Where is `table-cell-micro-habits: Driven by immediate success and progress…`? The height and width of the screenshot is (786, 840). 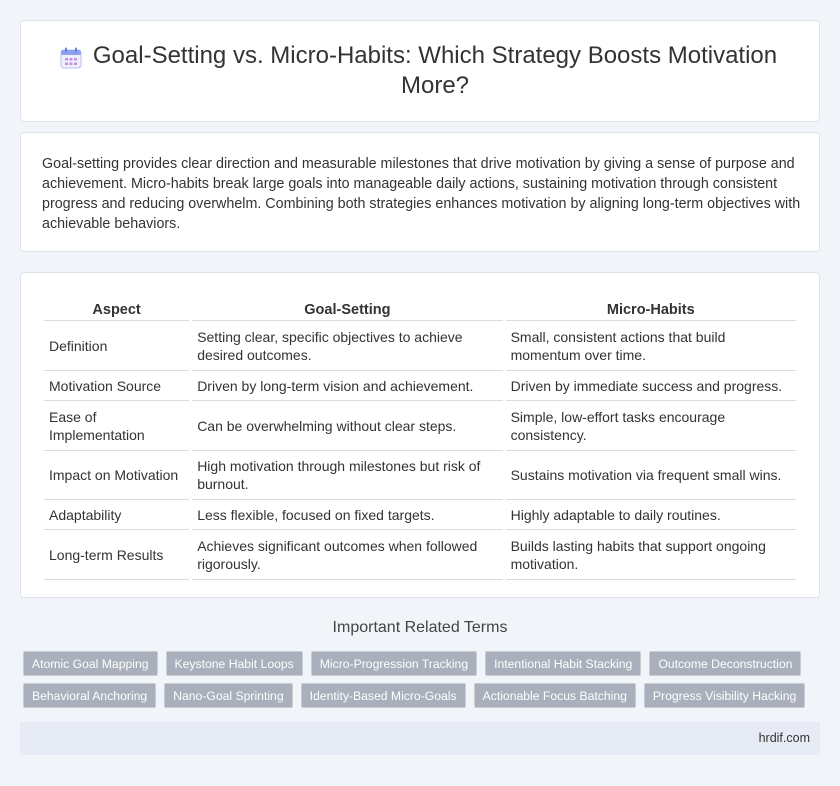
table-cell-micro-habits: Driven by immediate success and progress… is located at coordinates (650, 386).